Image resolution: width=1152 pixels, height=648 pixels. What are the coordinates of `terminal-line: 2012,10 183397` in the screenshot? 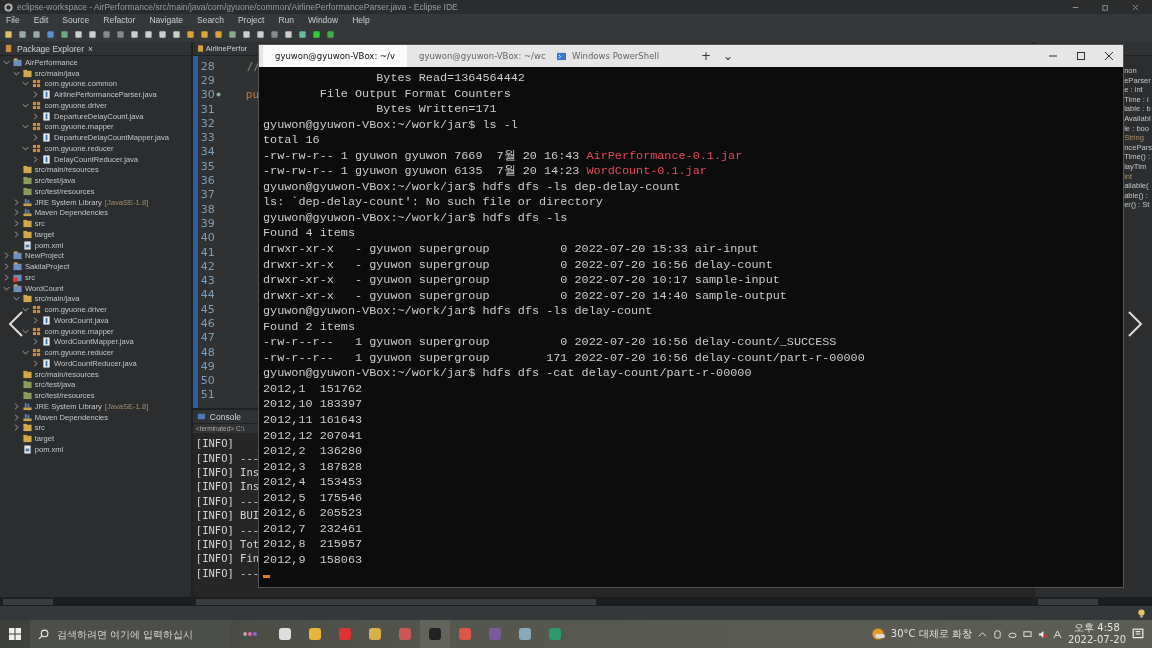 It's located at (313, 404).